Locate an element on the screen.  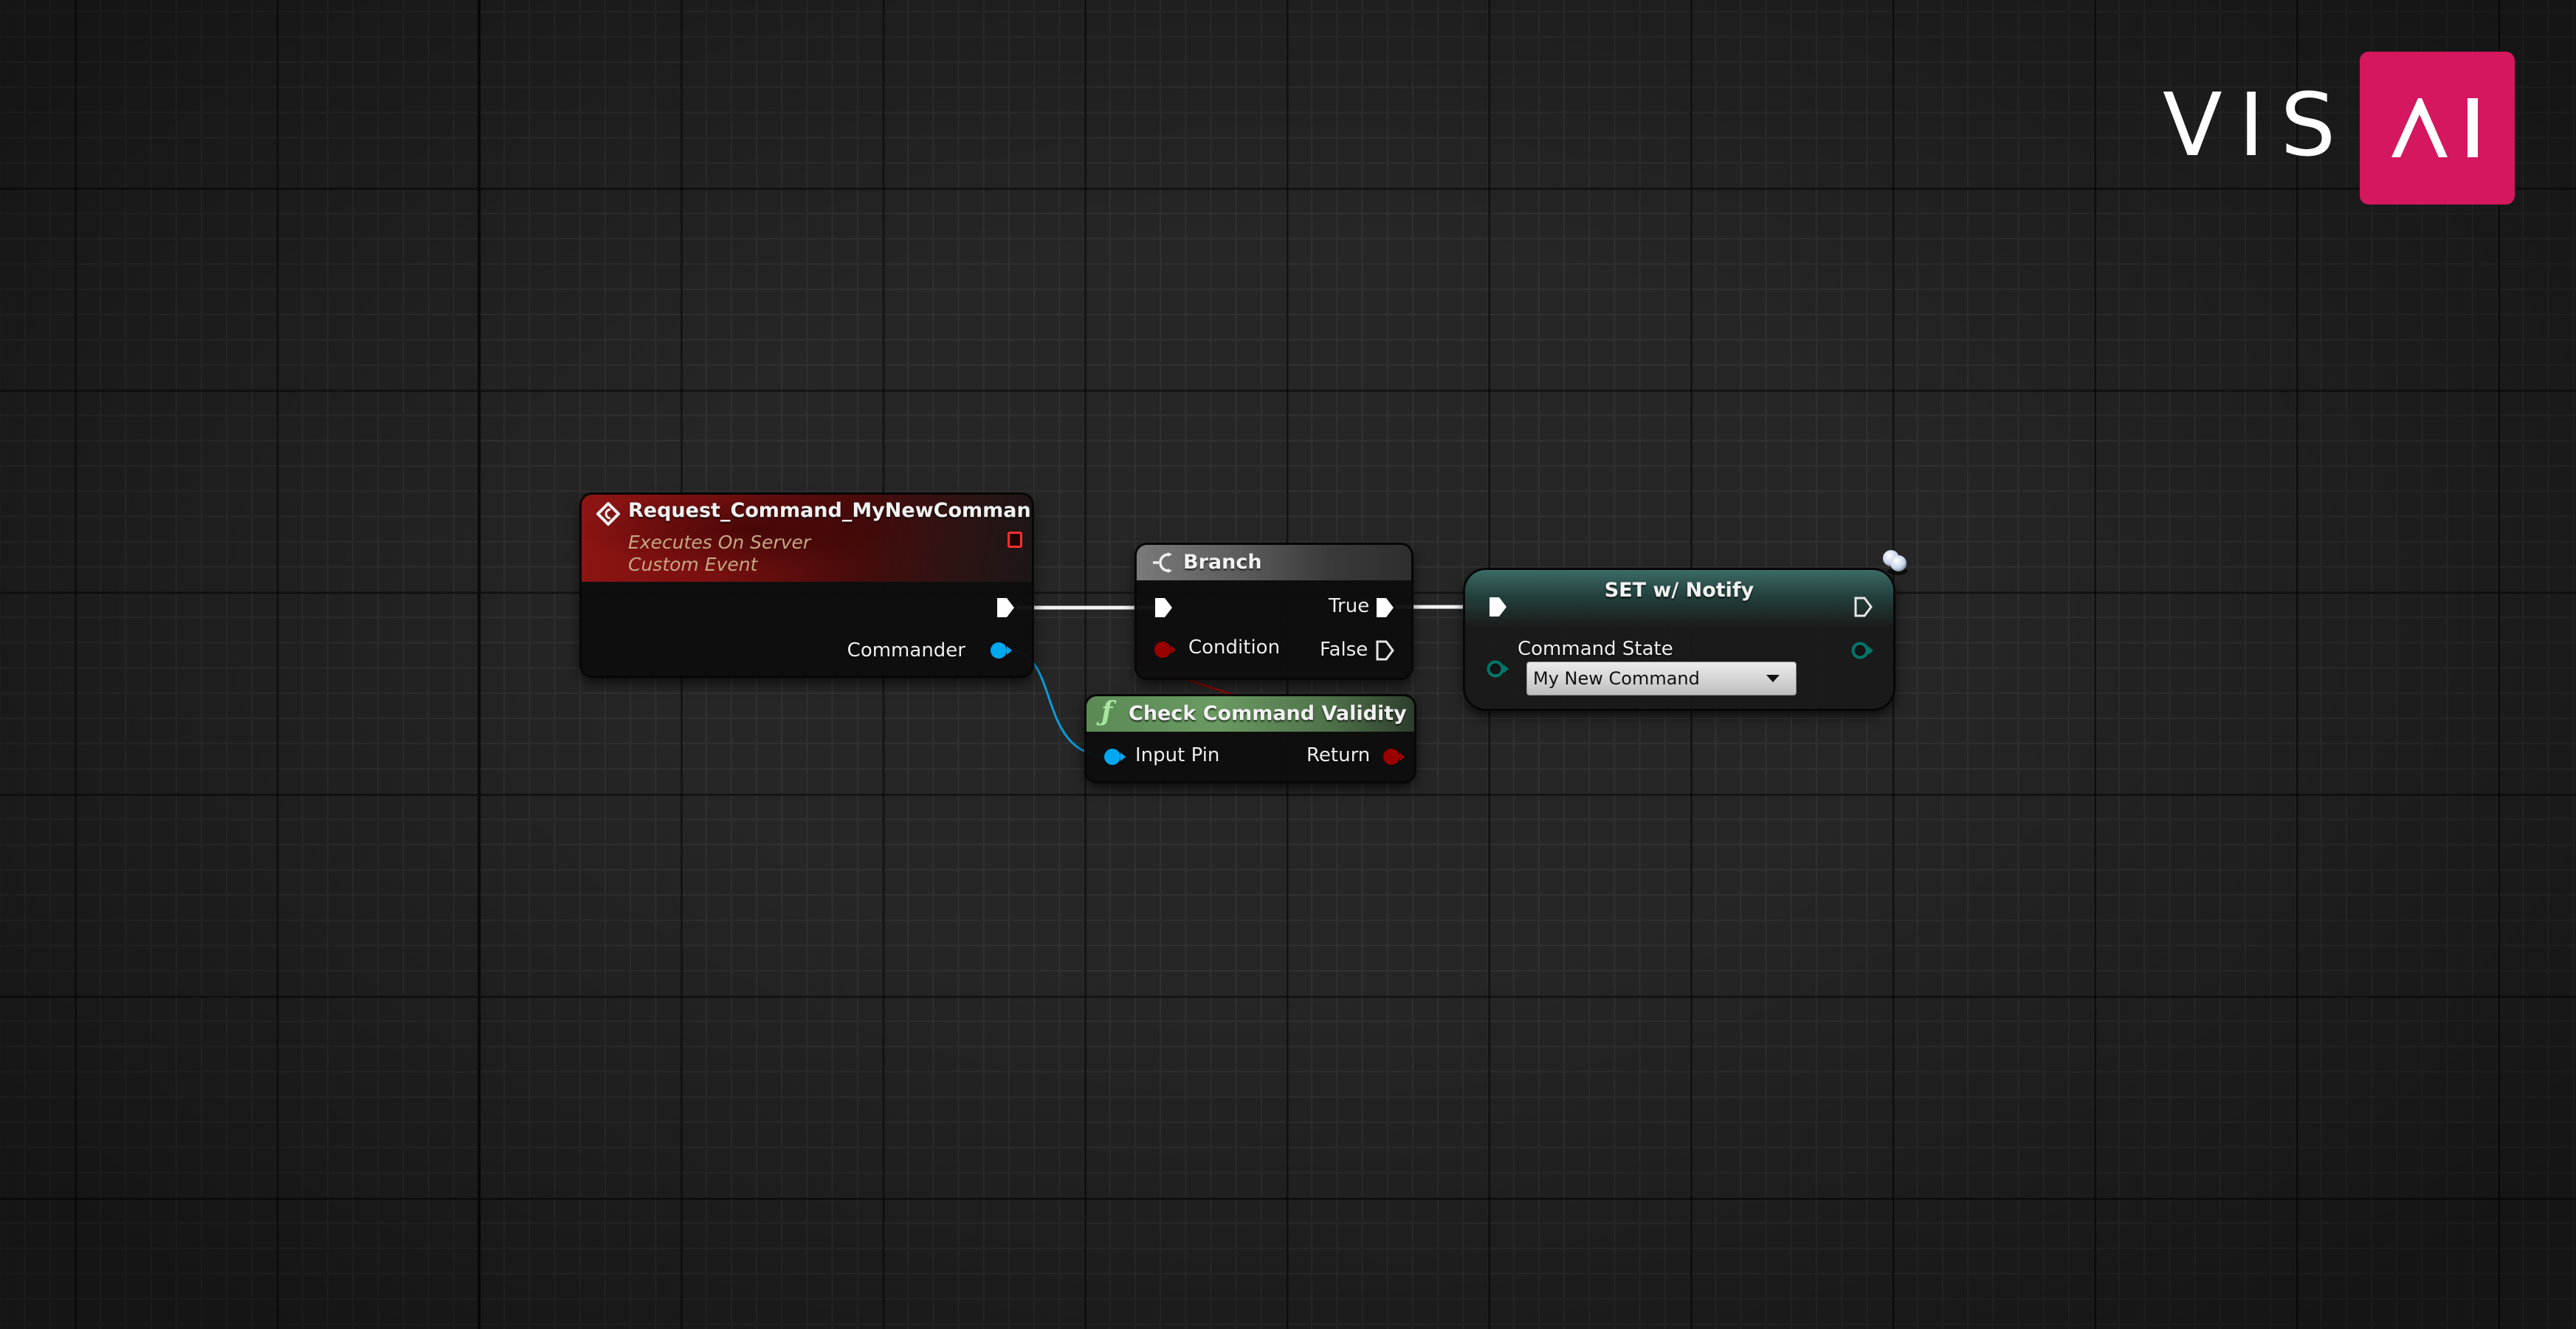
function-node-title: Check Command Validity is located at coordinates (1268, 713).